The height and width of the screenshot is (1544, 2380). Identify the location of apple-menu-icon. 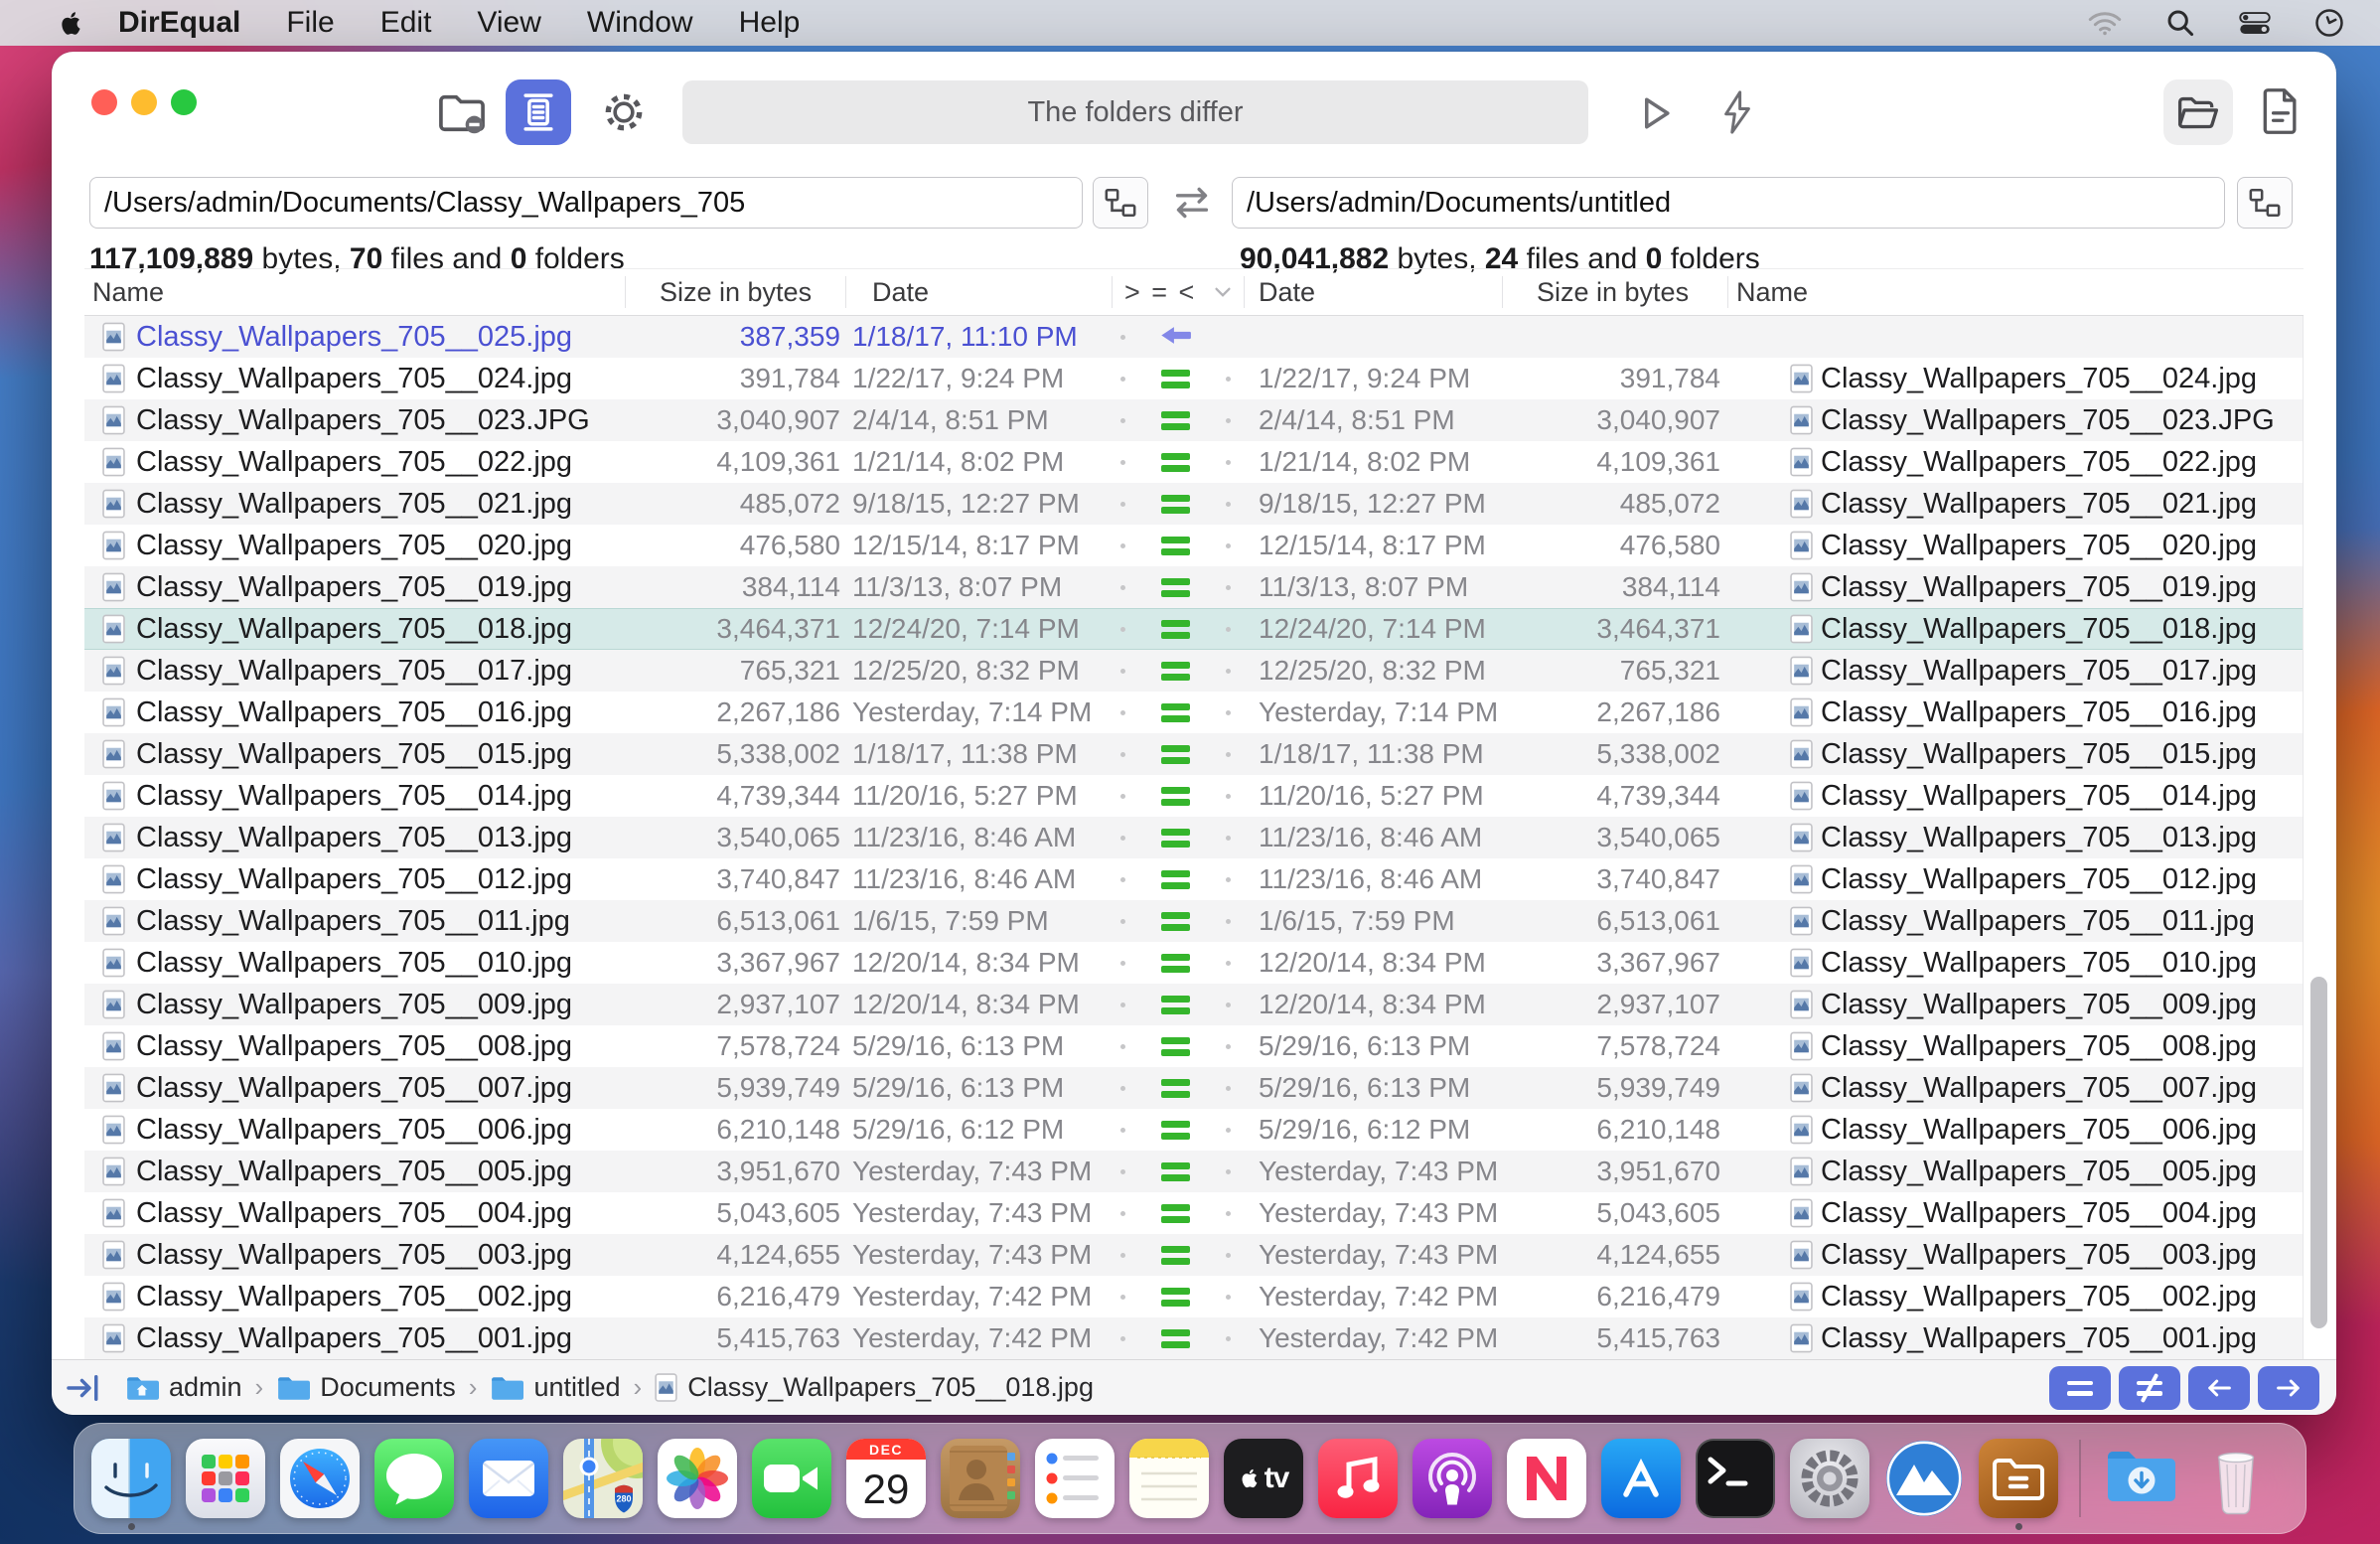
(71, 23).